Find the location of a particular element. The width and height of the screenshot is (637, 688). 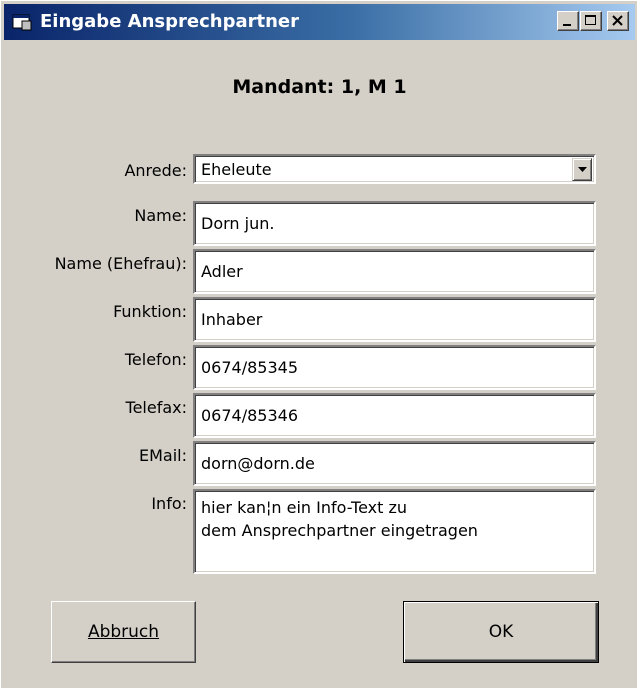

telefax-field: 0674/85346 is located at coordinates (394, 415).